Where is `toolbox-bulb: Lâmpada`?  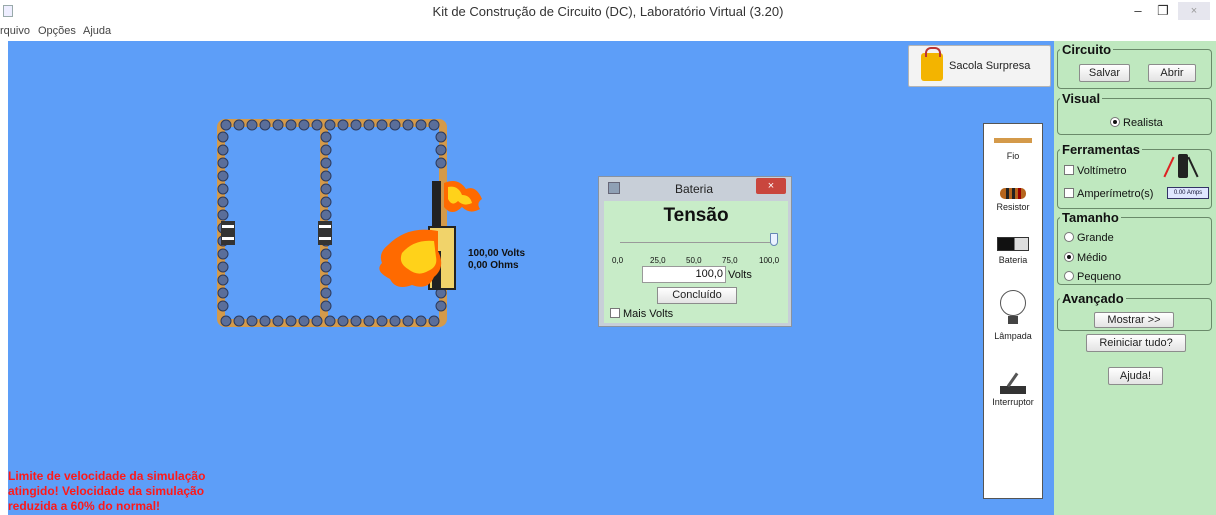 toolbox-bulb: Lâmpada is located at coordinates (1013, 315).